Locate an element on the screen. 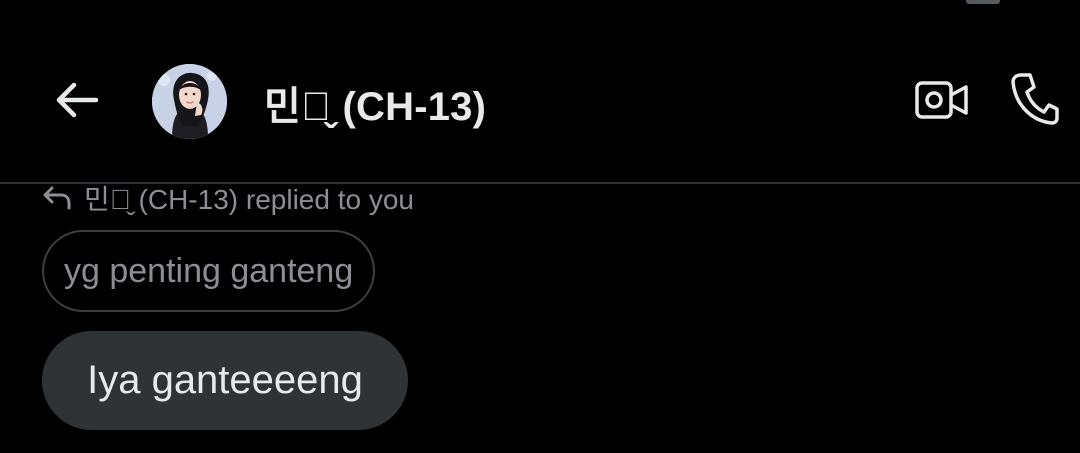 This screenshot has width=1080, height=453. sent-message-text: Iya ganteeeeng is located at coordinates (225, 380).